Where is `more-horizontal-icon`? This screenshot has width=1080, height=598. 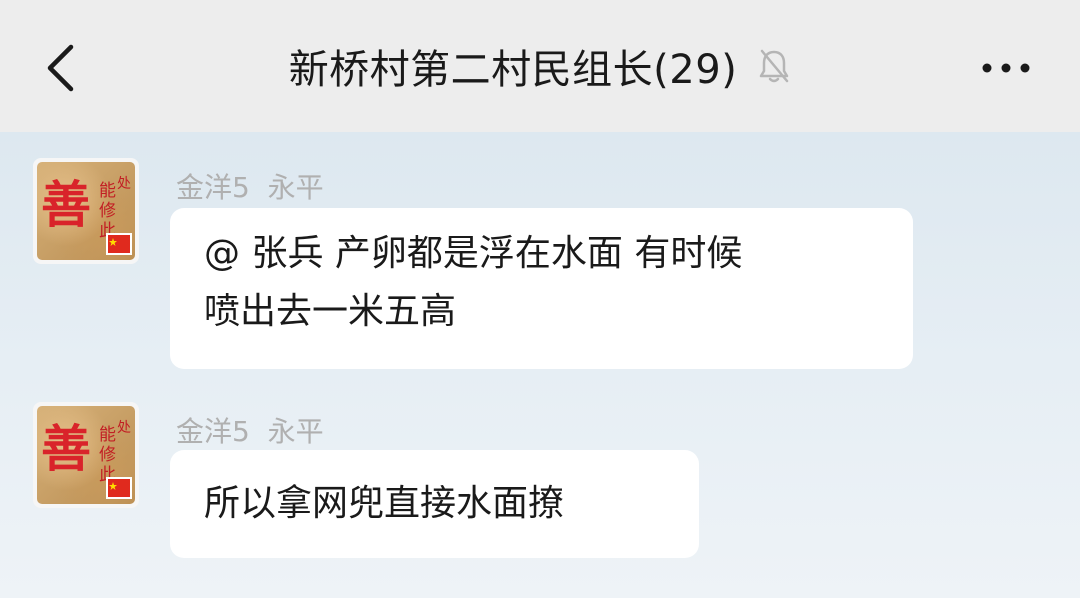
more-horizontal-icon is located at coordinates (1006, 68).